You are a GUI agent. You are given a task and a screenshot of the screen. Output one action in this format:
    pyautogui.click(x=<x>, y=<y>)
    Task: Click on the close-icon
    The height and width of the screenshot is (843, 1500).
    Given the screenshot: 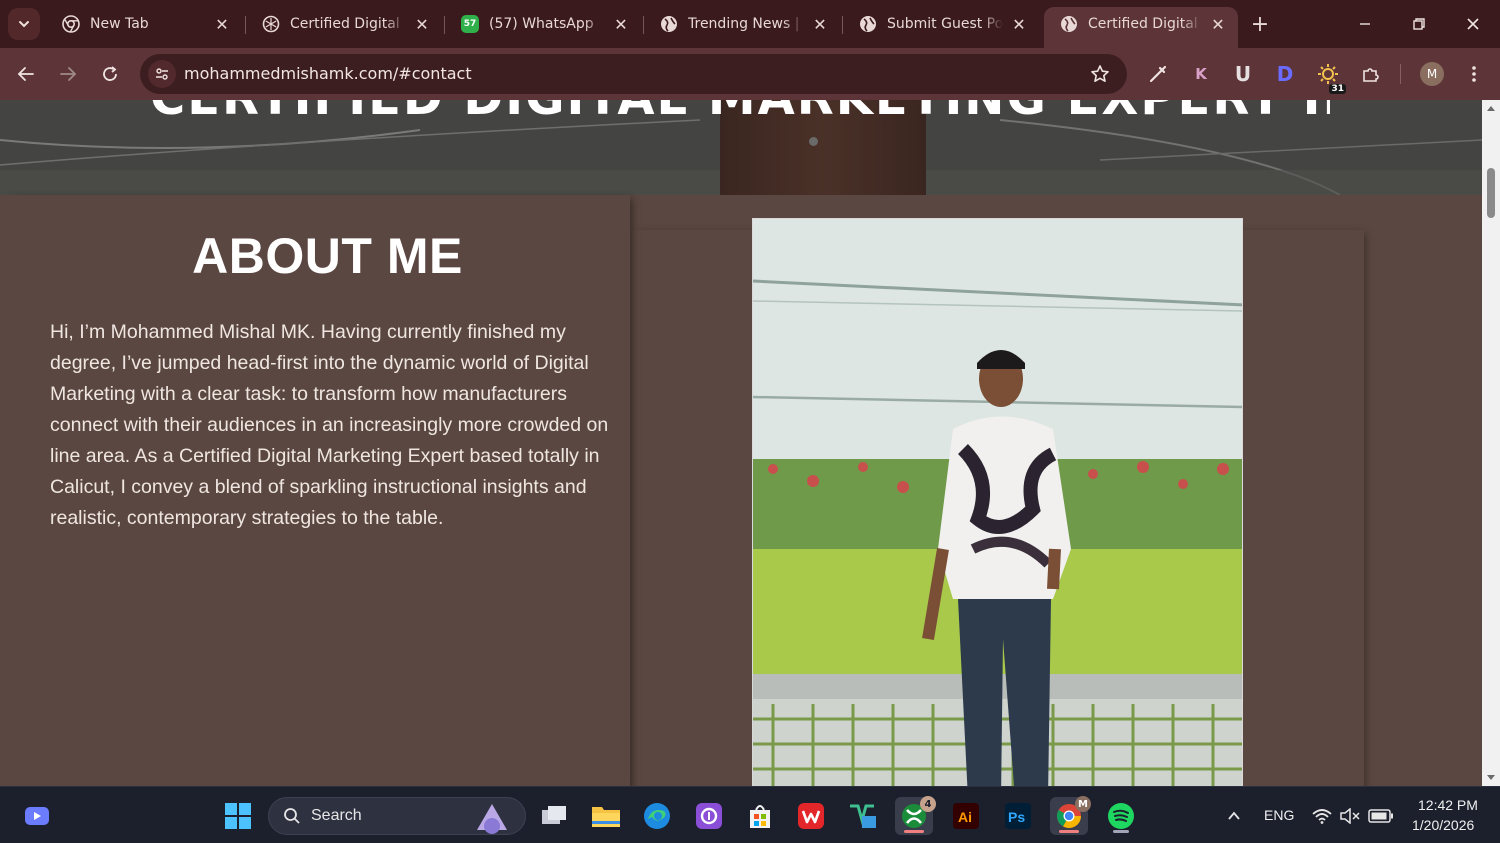 What is the action you would take?
    pyautogui.click(x=1473, y=24)
    